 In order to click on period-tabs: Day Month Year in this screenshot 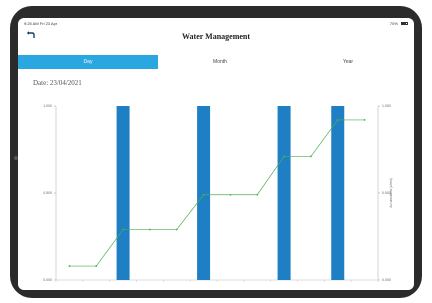, I will do `click(216, 62)`.